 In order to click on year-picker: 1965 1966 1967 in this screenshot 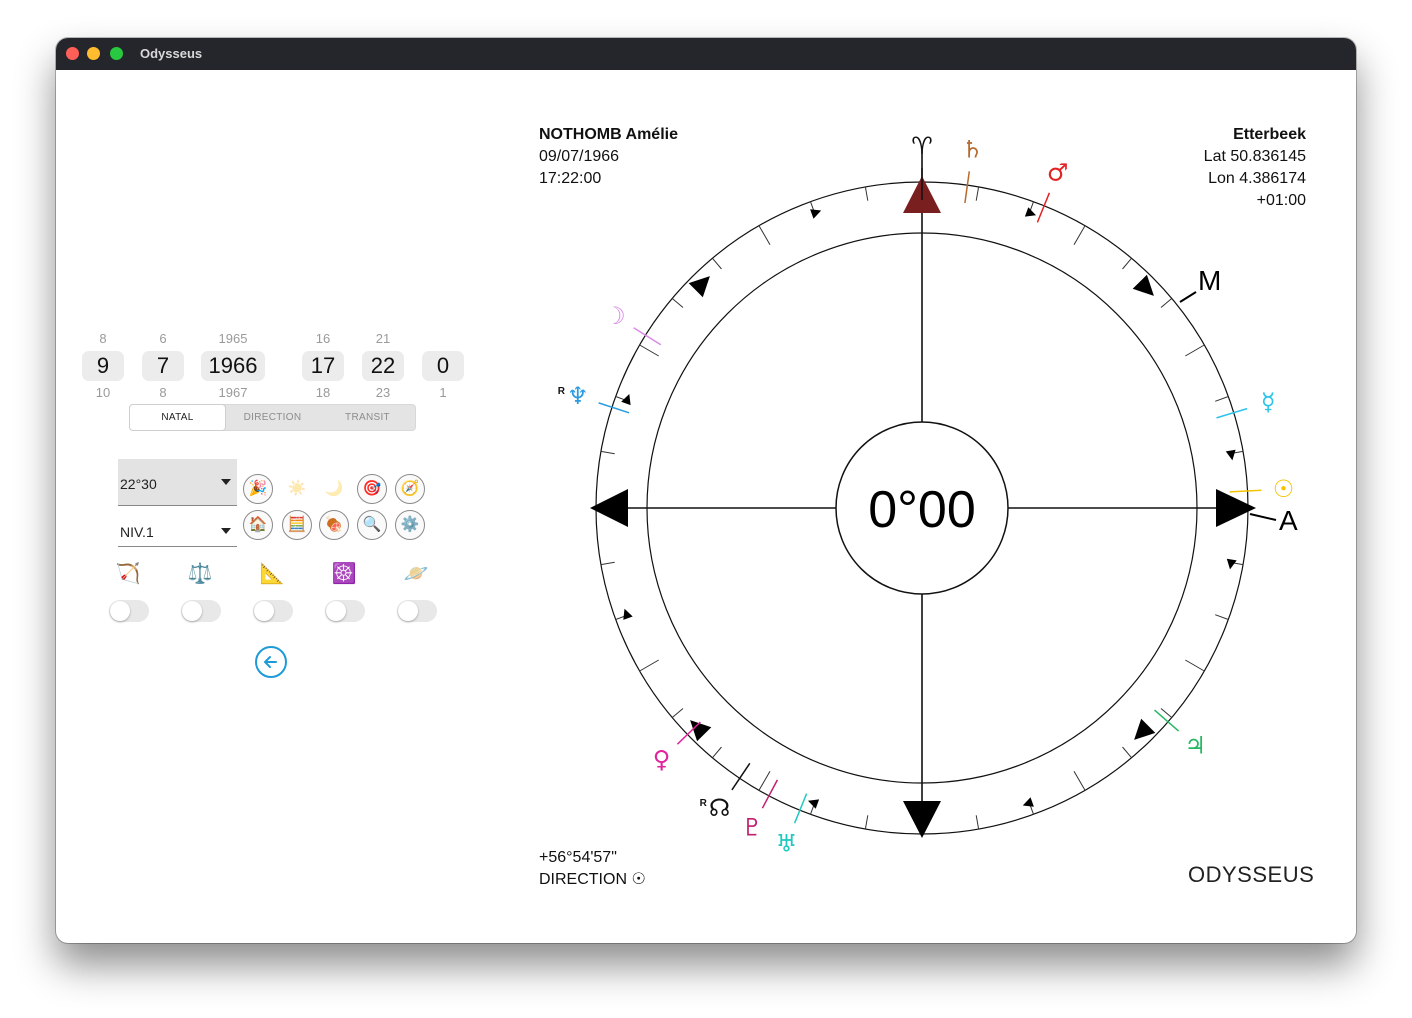, I will do `click(233, 366)`.